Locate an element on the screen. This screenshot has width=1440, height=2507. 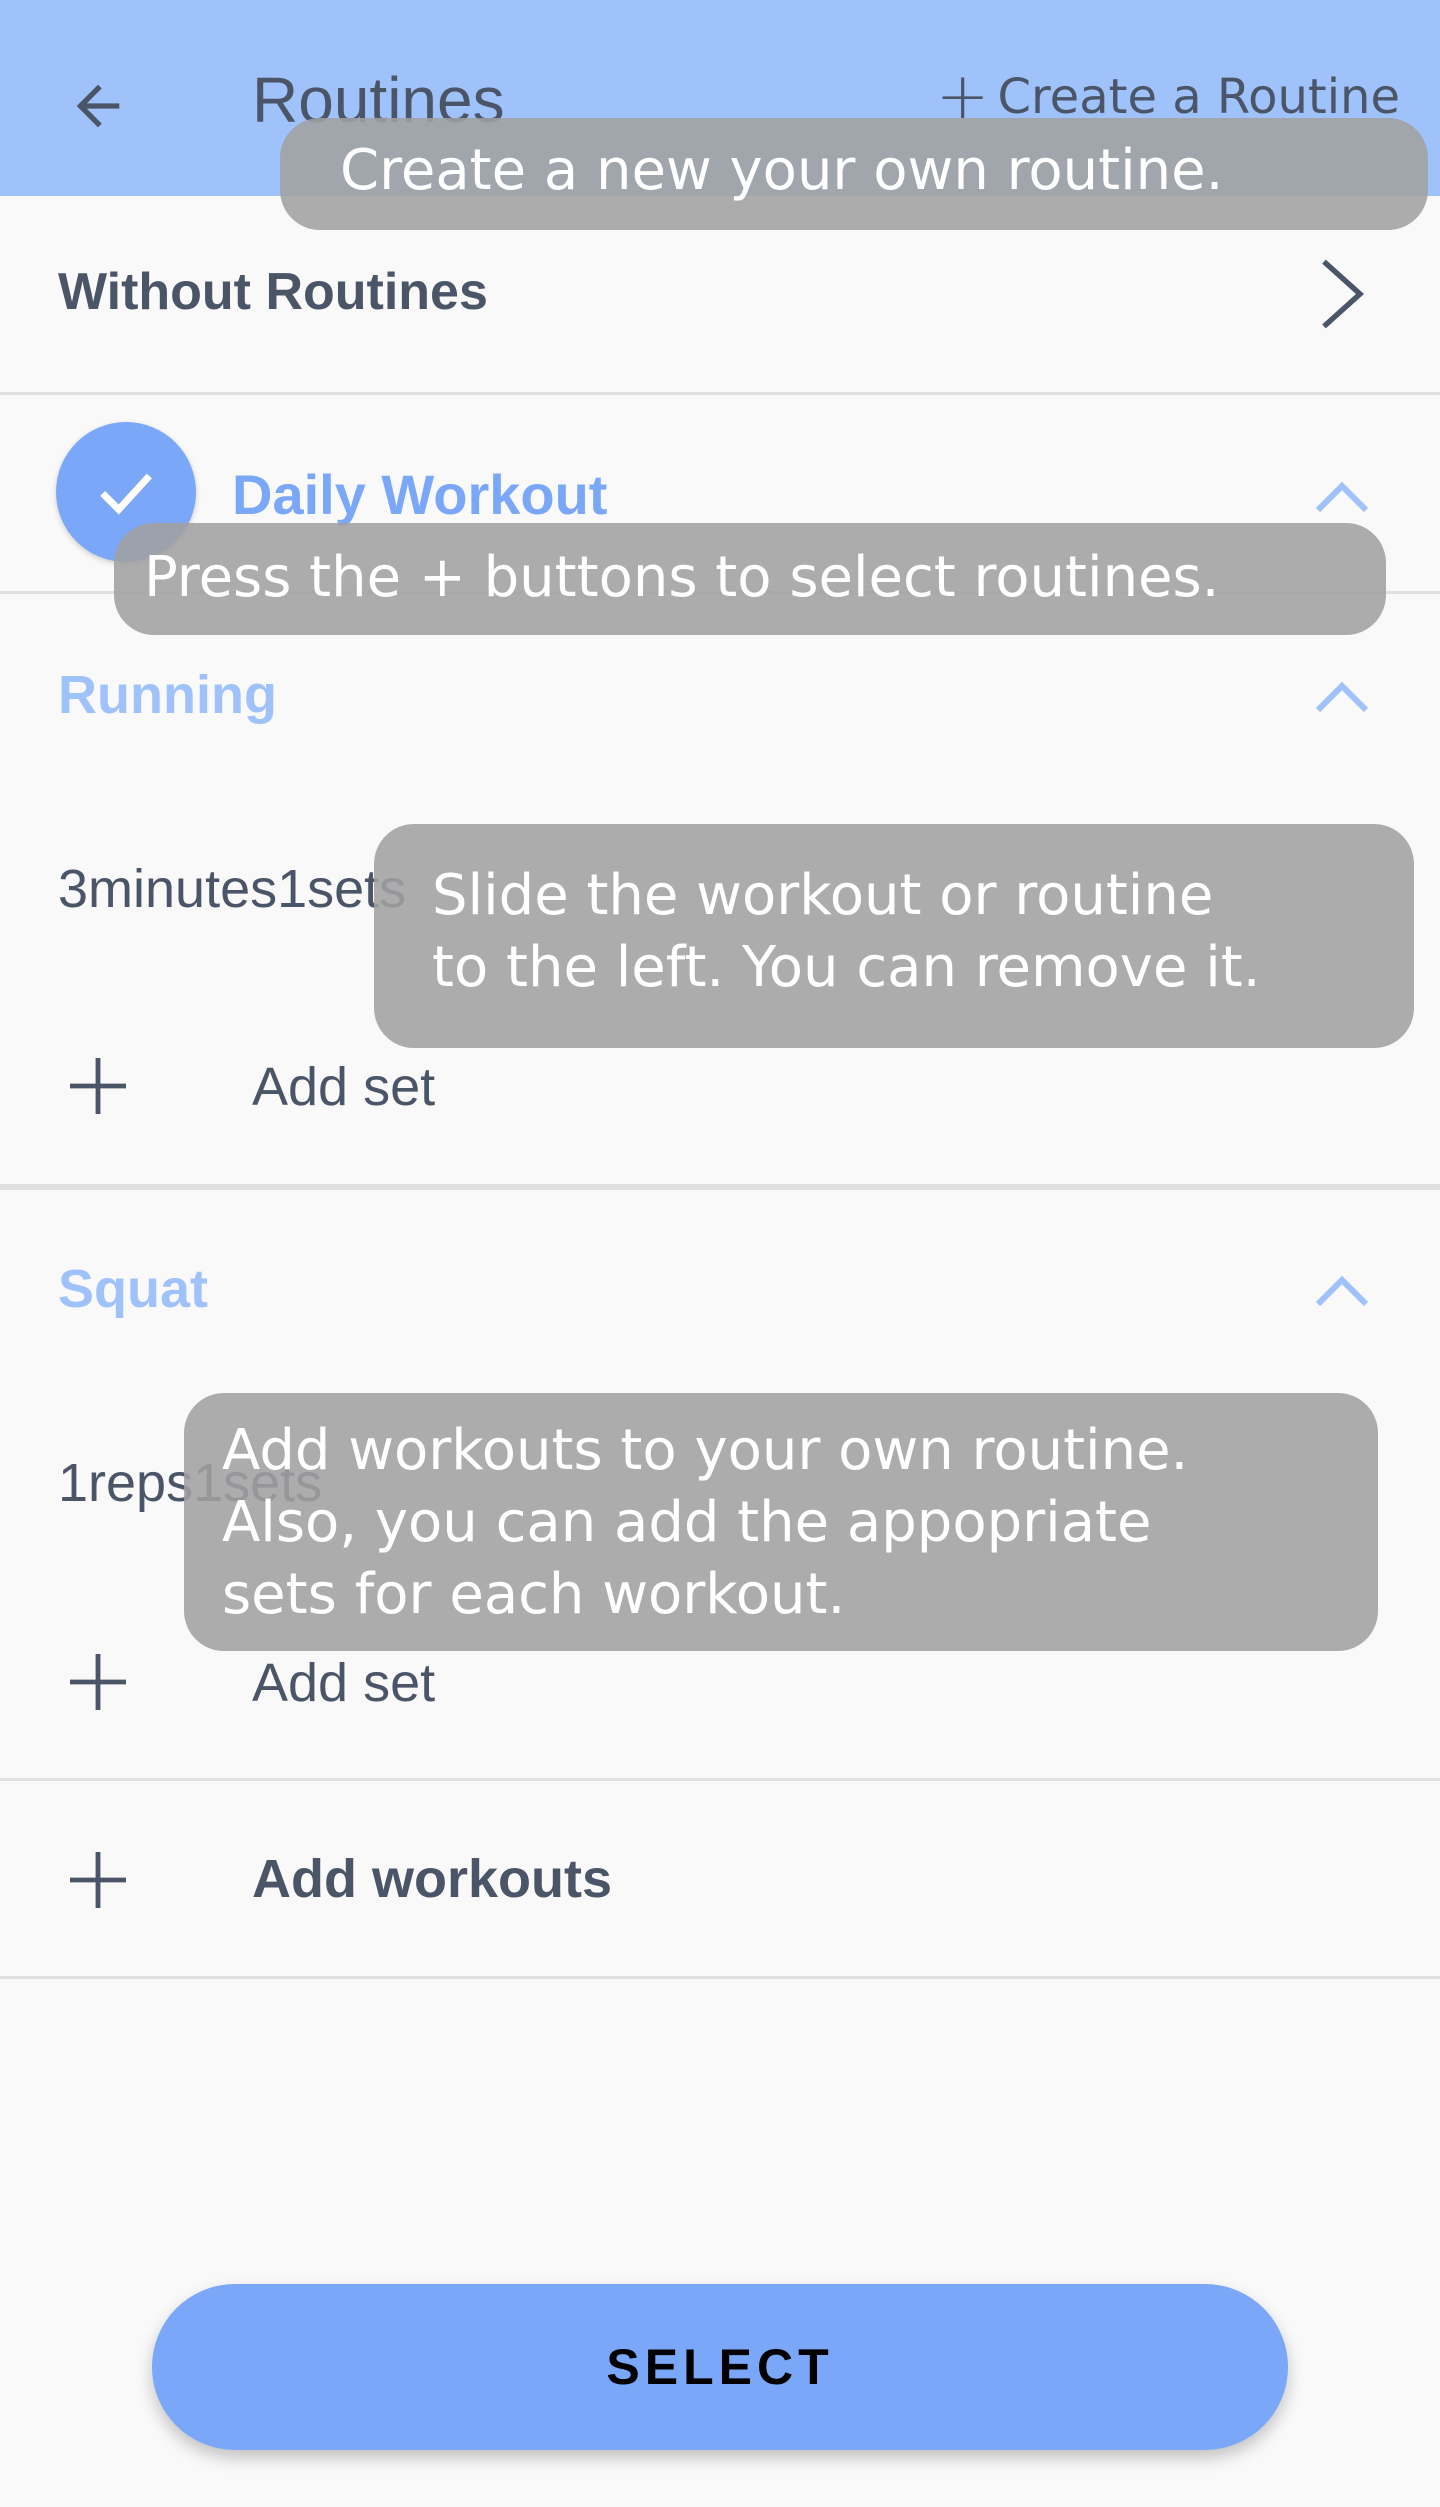
create-routine-label: Create a Routine is located at coordinates (1198, 97).